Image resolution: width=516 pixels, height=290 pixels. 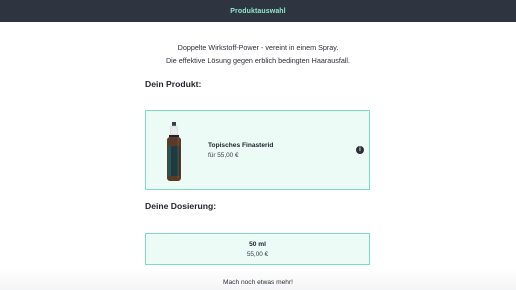 I want to click on dosage-price: 55,00 €, so click(x=257, y=254).